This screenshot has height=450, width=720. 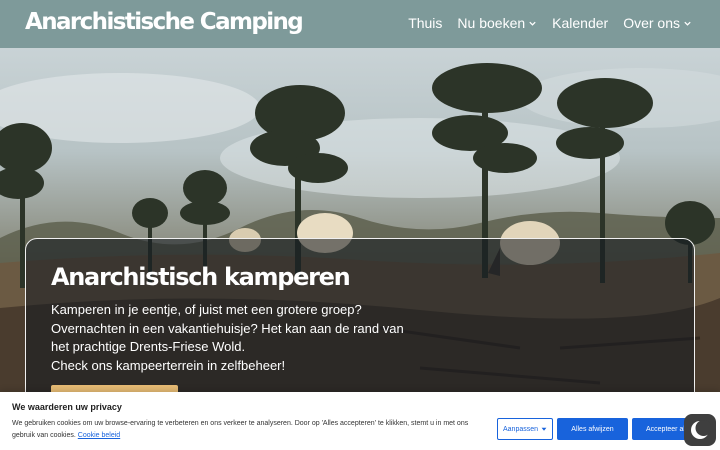 I want to click on accept-label: Accepteer al, so click(x=665, y=429).